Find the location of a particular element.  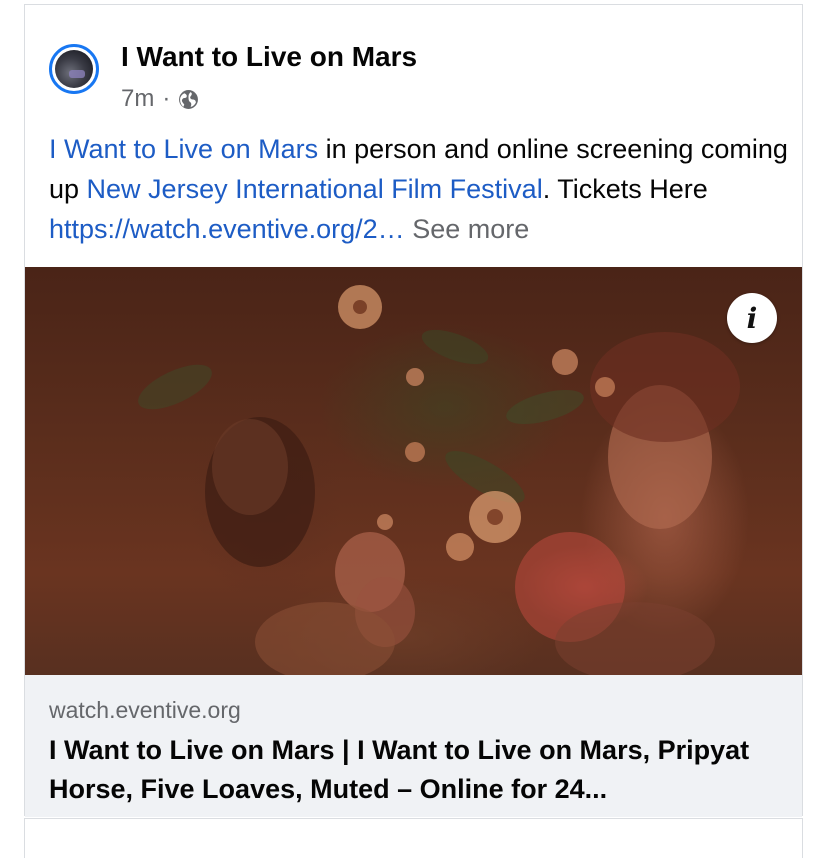

see-more-link: See more is located at coordinates (467, 229).